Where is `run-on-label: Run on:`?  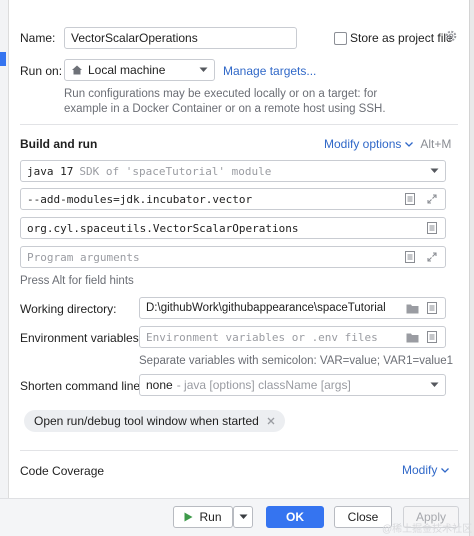 run-on-label: Run on: is located at coordinates (41, 71).